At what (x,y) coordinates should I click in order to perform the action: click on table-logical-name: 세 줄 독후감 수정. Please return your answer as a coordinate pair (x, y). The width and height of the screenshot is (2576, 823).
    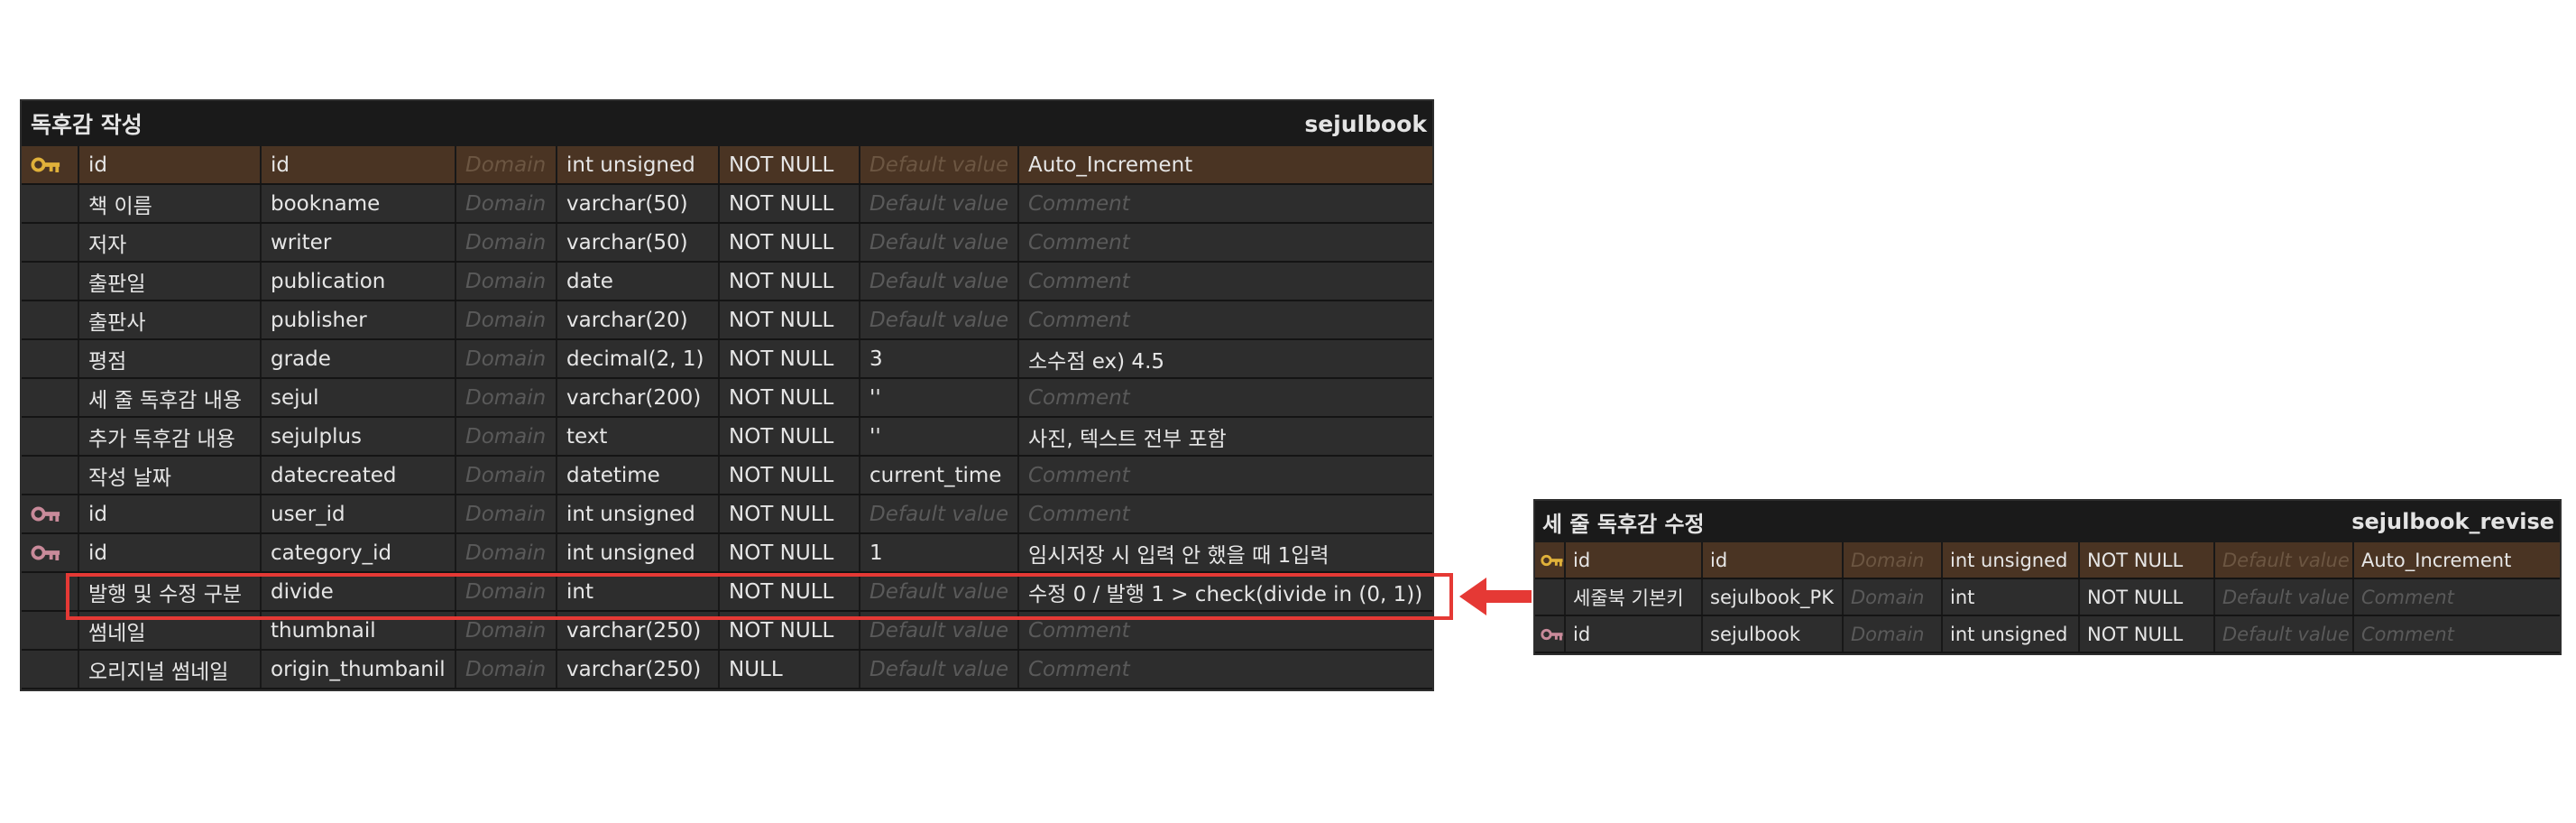
    Looking at the image, I should click on (1624, 524).